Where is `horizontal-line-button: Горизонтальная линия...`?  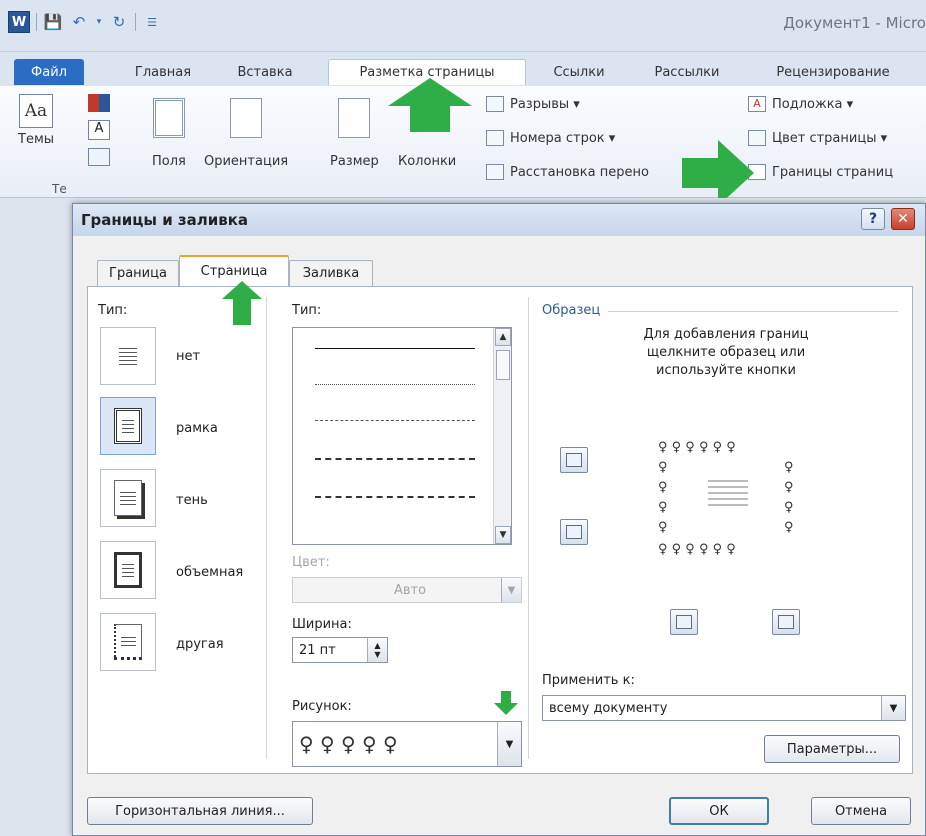
horizontal-line-button: Горизонтальная линия... is located at coordinates (200, 811).